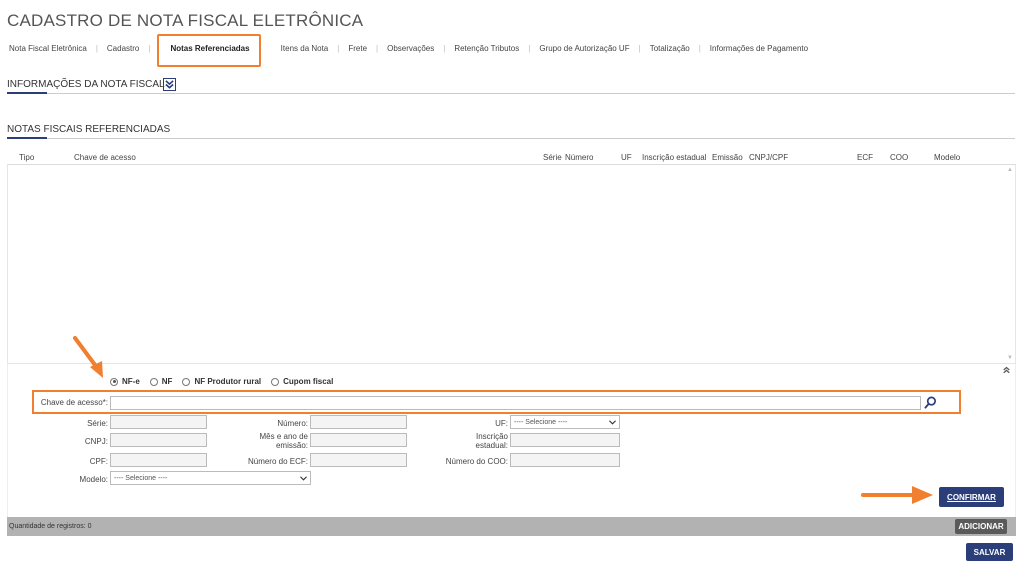 The height and width of the screenshot is (567, 1021). I want to click on radio-nf-produtor-rural: NF Produtor rural, so click(221, 381).